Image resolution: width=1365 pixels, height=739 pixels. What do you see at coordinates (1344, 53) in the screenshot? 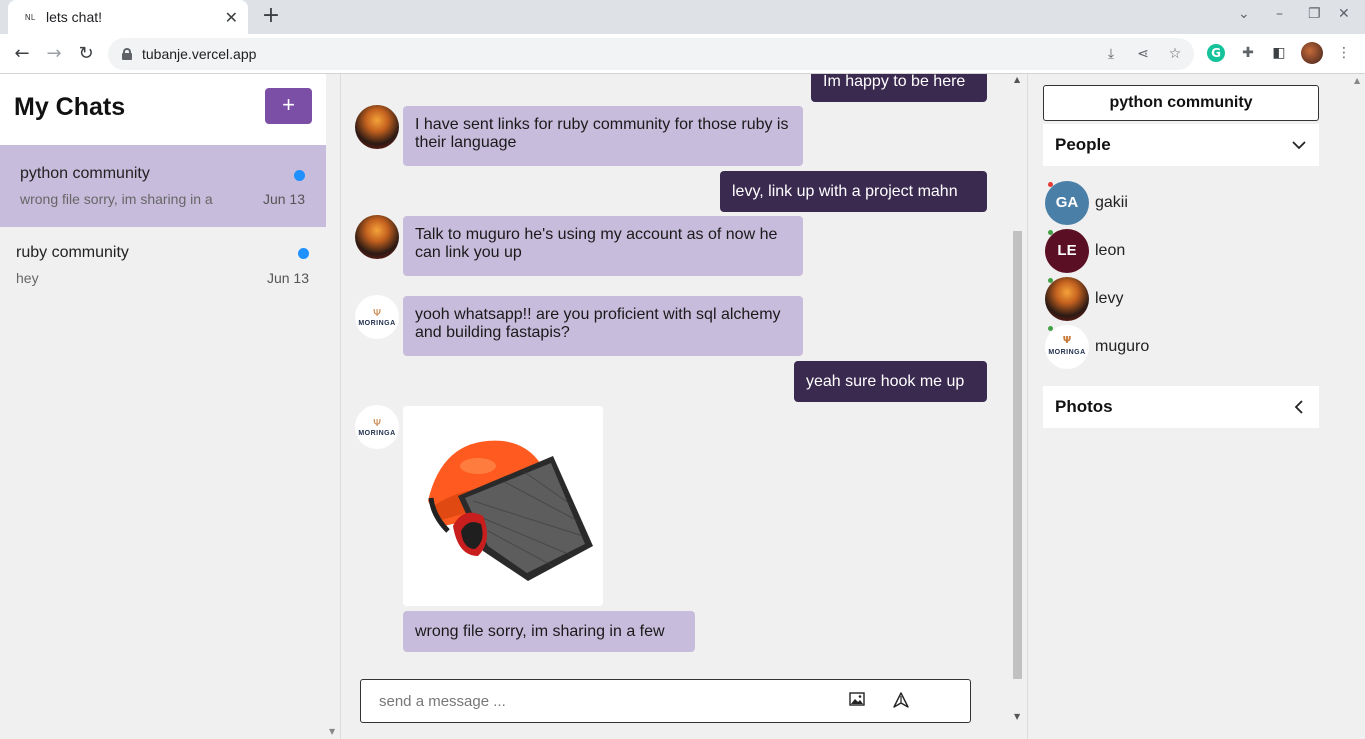
I see `browser-menu-icon: ⋮` at bounding box center [1344, 53].